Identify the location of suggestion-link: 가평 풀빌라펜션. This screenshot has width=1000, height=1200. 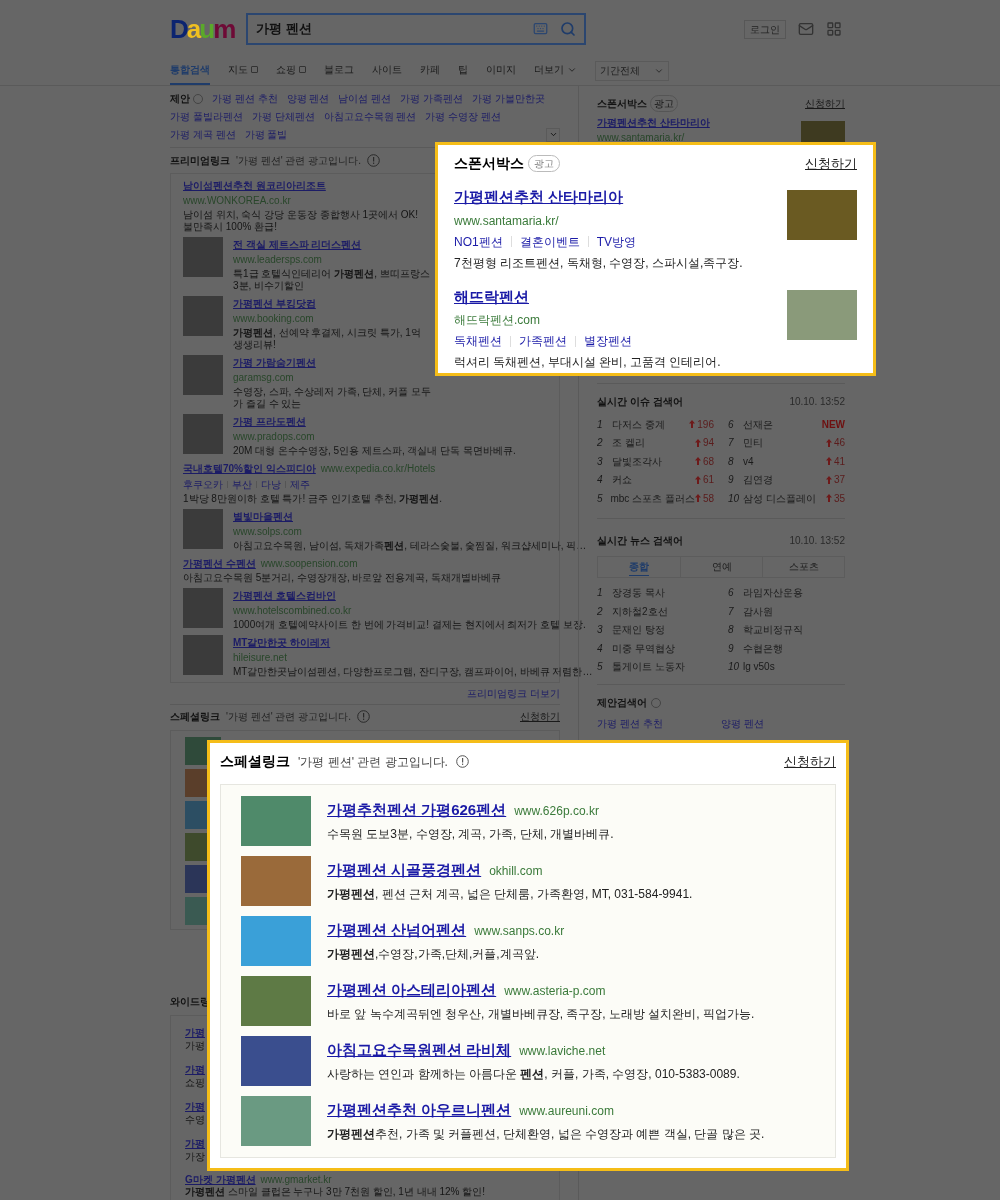
(206, 116).